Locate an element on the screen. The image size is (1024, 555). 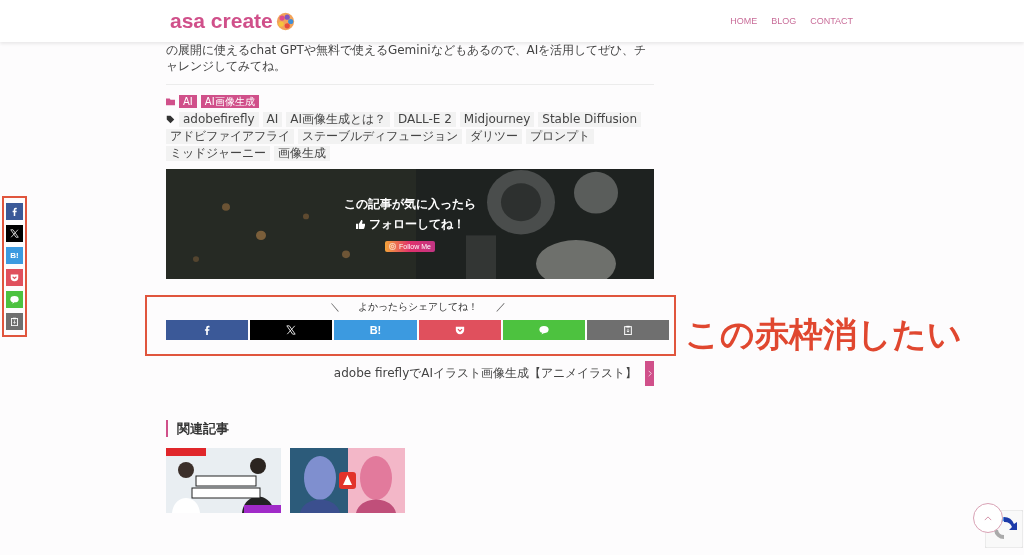
next-post-link: adobe fireflyでAIイラスト画像生成【アニメイラスト】 is located at coordinates (485, 373).